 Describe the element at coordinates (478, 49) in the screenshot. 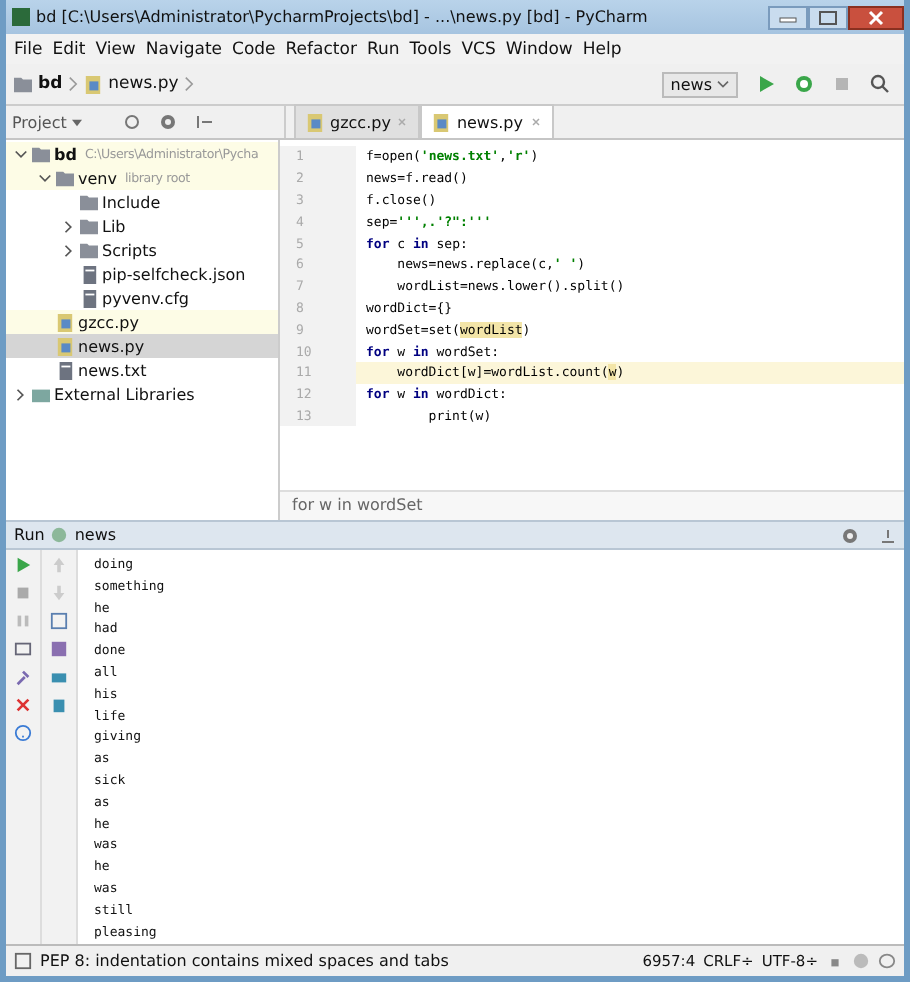

I see `menu-item: VCS` at that location.